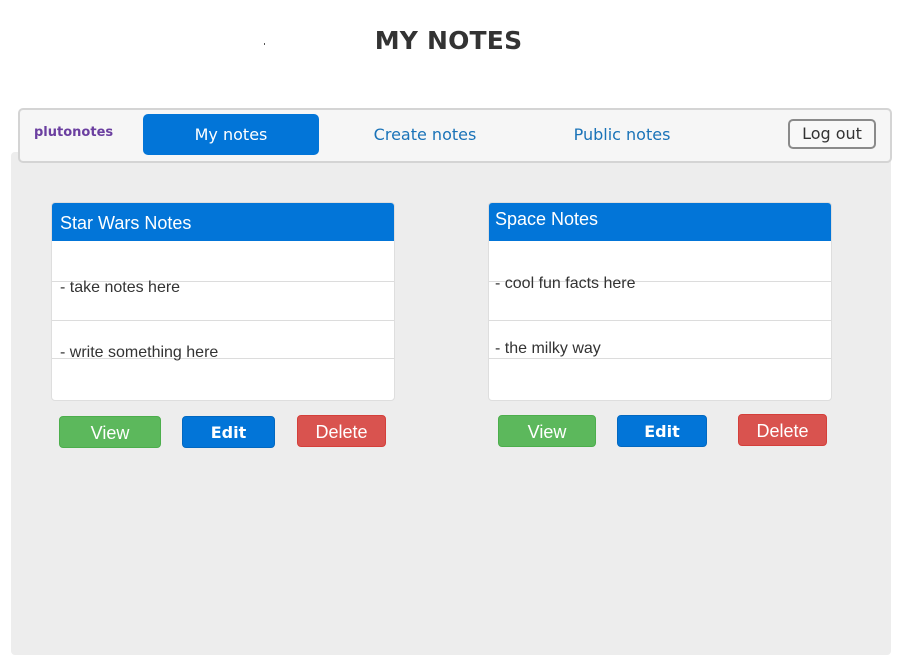 The width and height of the screenshot is (912, 661). Describe the element at coordinates (565, 283) in the screenshot. I see `note-line: - cool fun facts here` at that location.